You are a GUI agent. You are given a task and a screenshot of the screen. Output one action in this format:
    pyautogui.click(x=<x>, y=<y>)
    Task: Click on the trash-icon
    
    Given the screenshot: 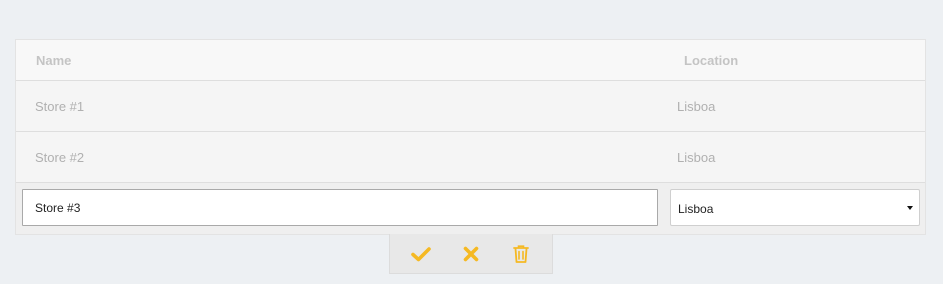 What is the action you would take?
    pyautogui.click(x=521, y=254)
    